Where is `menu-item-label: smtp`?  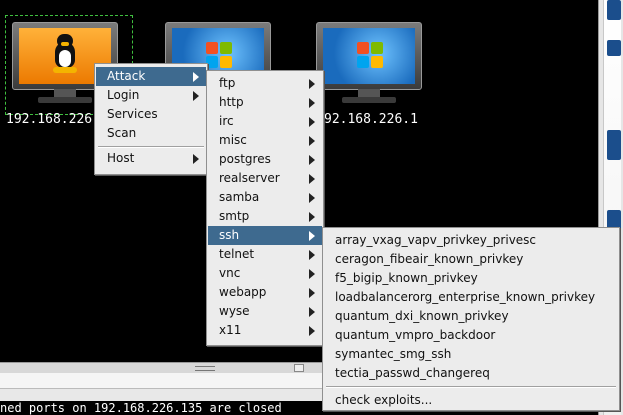
menu-item-label: smtp is located at coordinates (234, 216).